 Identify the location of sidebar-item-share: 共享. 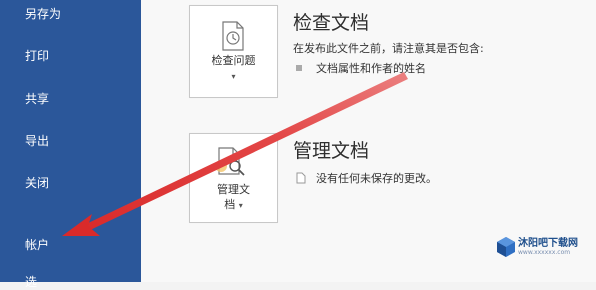
(37, 99).